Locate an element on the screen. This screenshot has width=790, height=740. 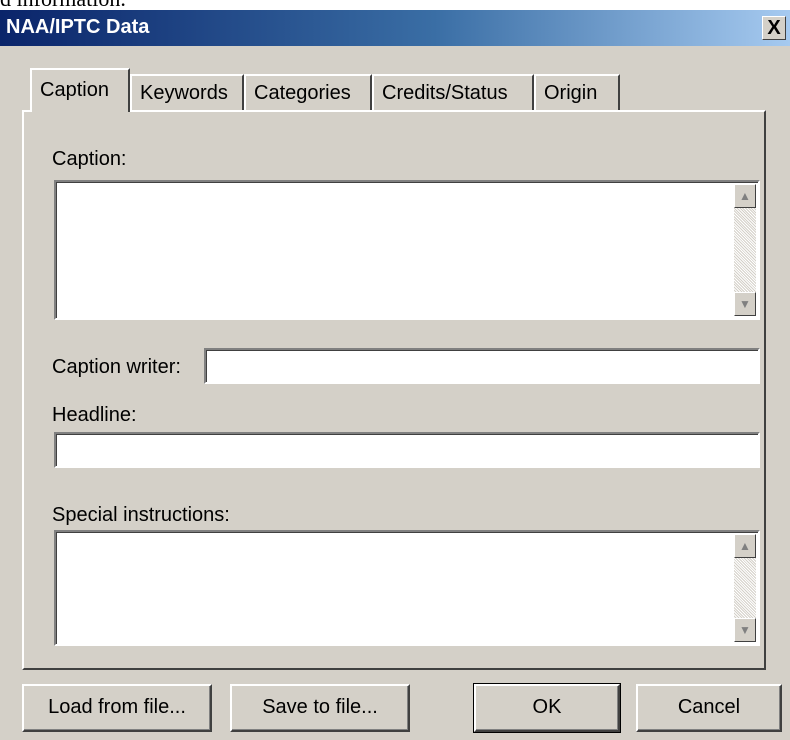
close-button: X is located at coordinates (774, 28).